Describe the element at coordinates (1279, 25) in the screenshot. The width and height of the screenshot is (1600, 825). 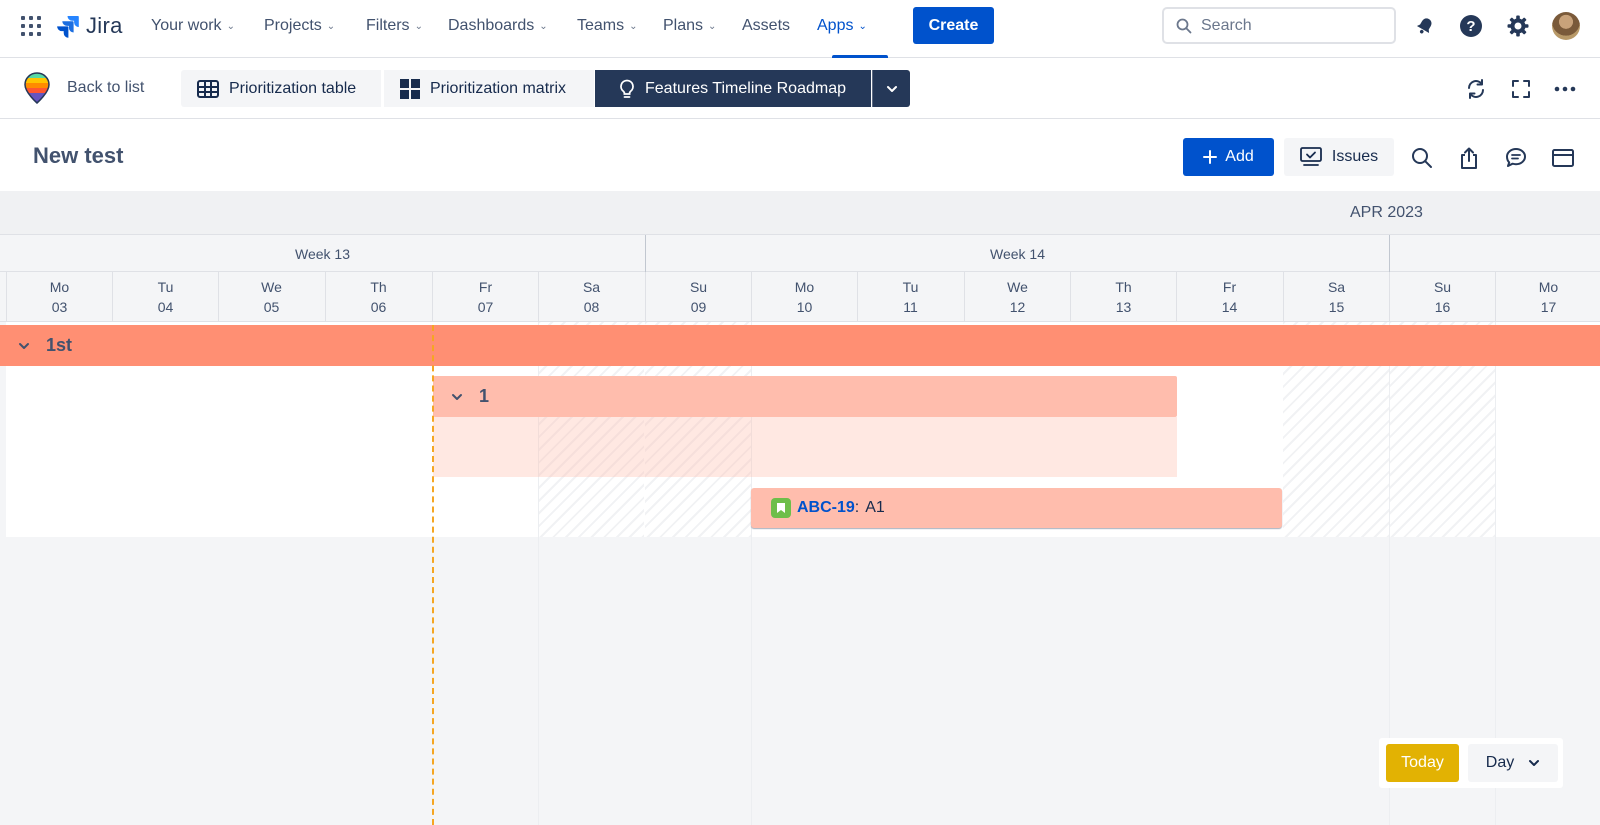
I see `search-input: Search` at that location.